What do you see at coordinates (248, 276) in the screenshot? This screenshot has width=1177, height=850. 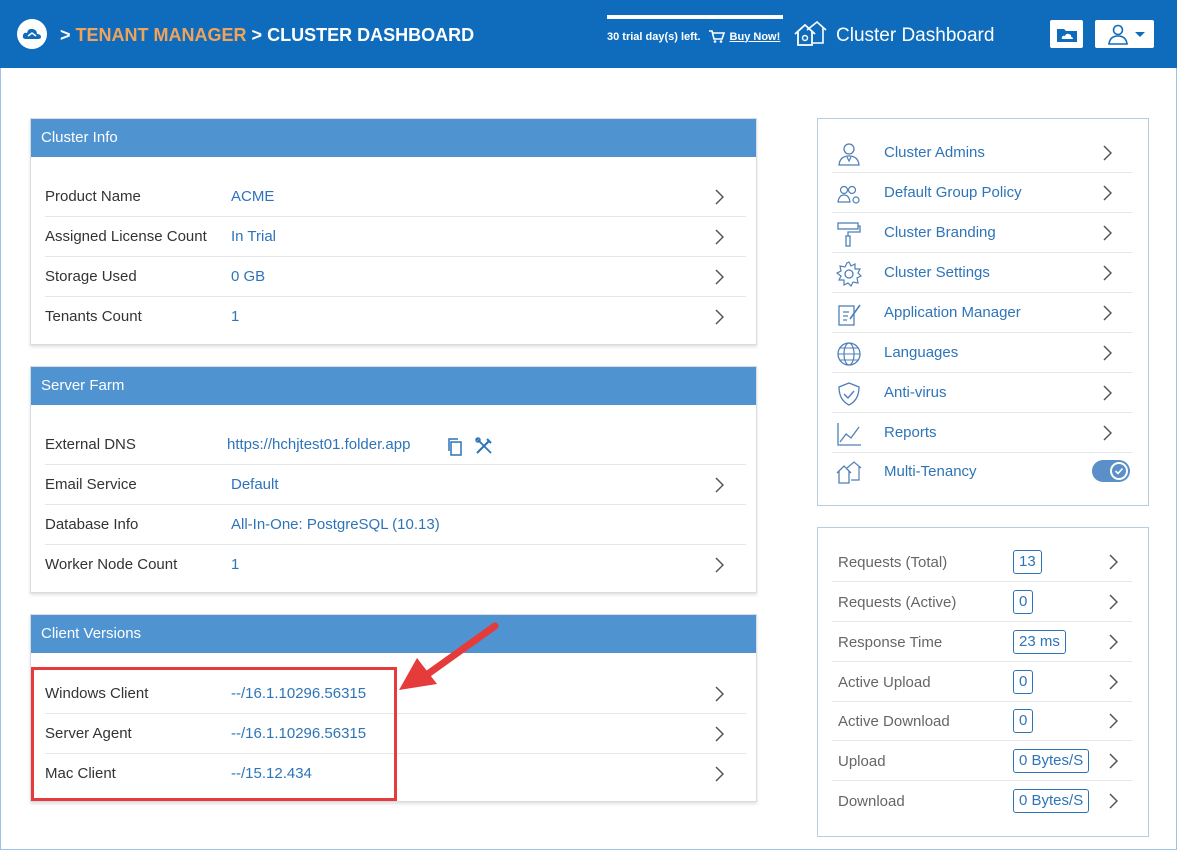 I see `row-value: 0 GB` at bounding box center [248, 276].